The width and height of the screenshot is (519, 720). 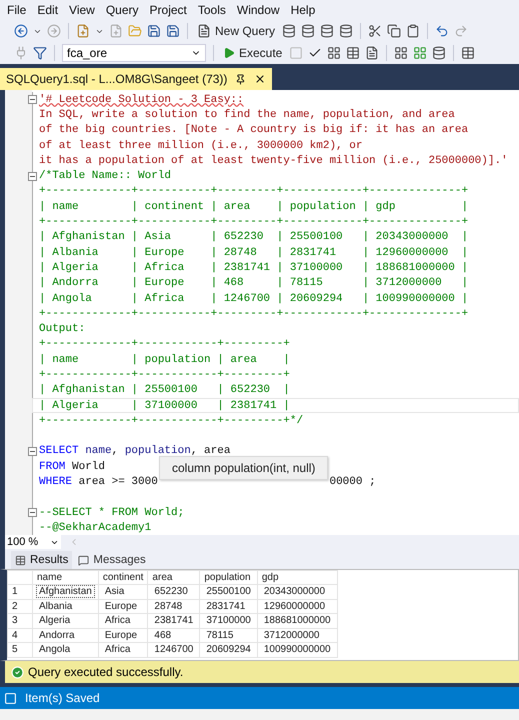 I want to click on table-cell: Algeria, so click(x=65, y=621).